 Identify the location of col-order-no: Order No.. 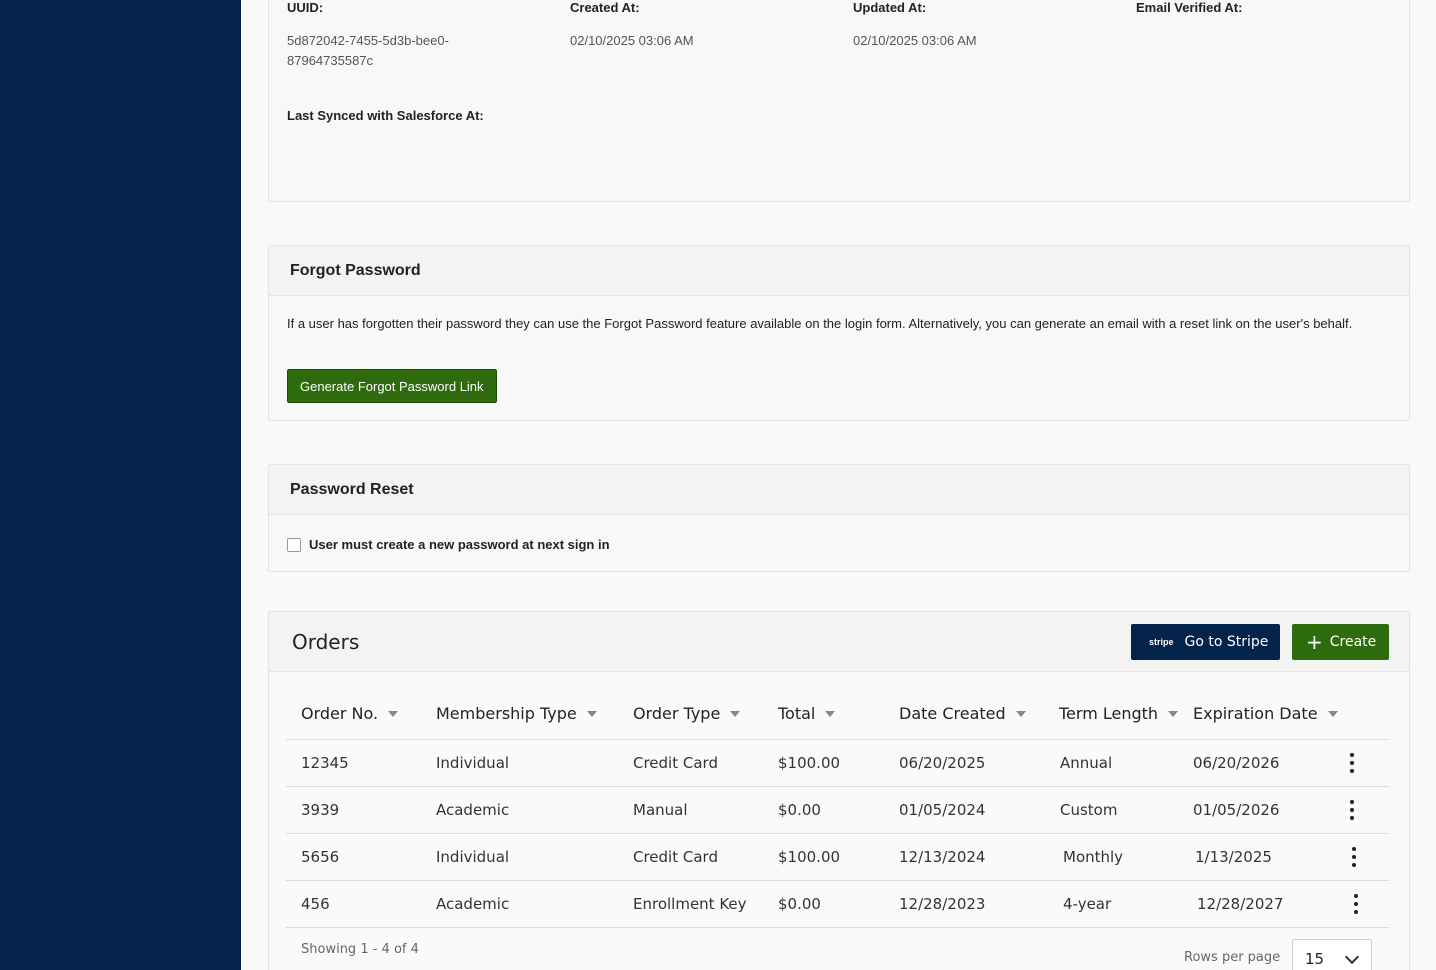
(350, 713).